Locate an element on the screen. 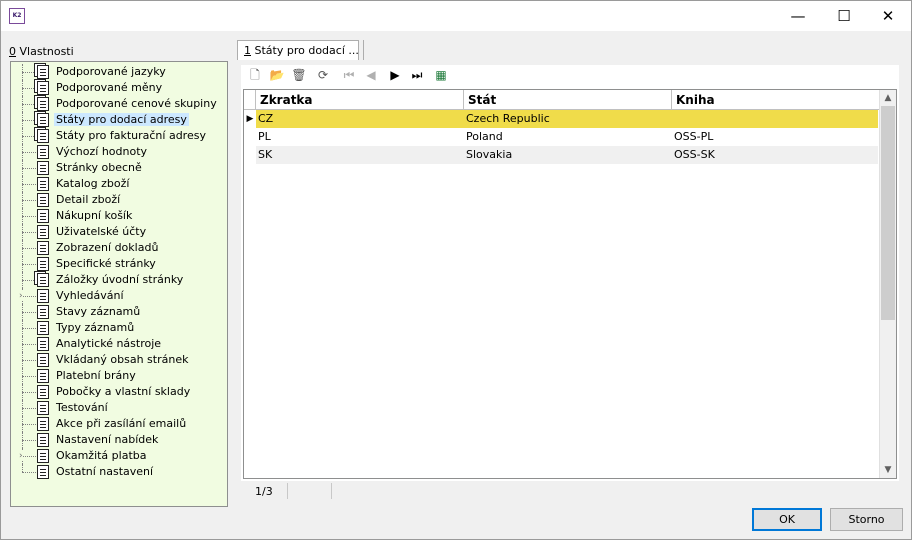  tree-item: Akce při zasílání emailů is located at coordinates (119, 424).